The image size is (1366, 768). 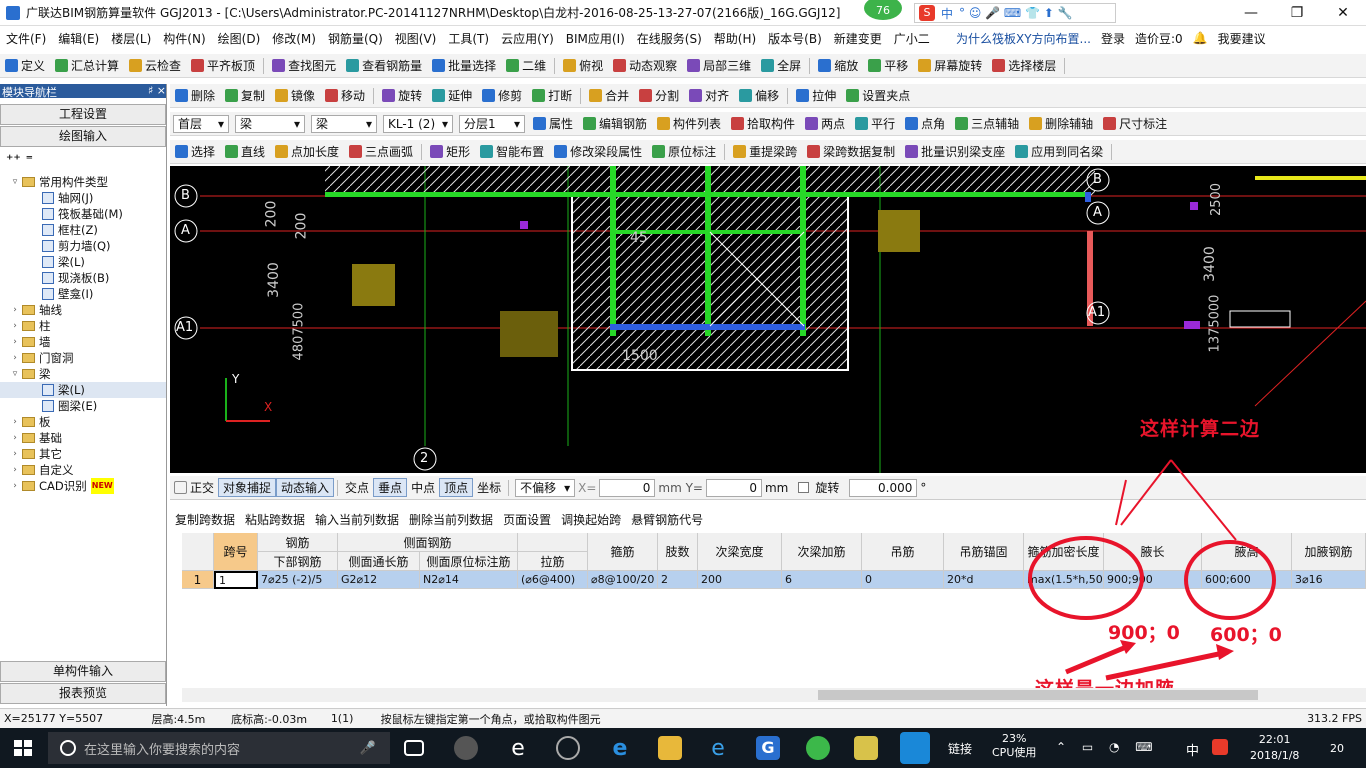 What do you see at coordinates (1015, 13) in the screenshot?
I see `ime-toolbar: S 中 ° ☺ 🎤 ⌨ 👕 ⬆ 🔧` at bounding box center [1015, 13].